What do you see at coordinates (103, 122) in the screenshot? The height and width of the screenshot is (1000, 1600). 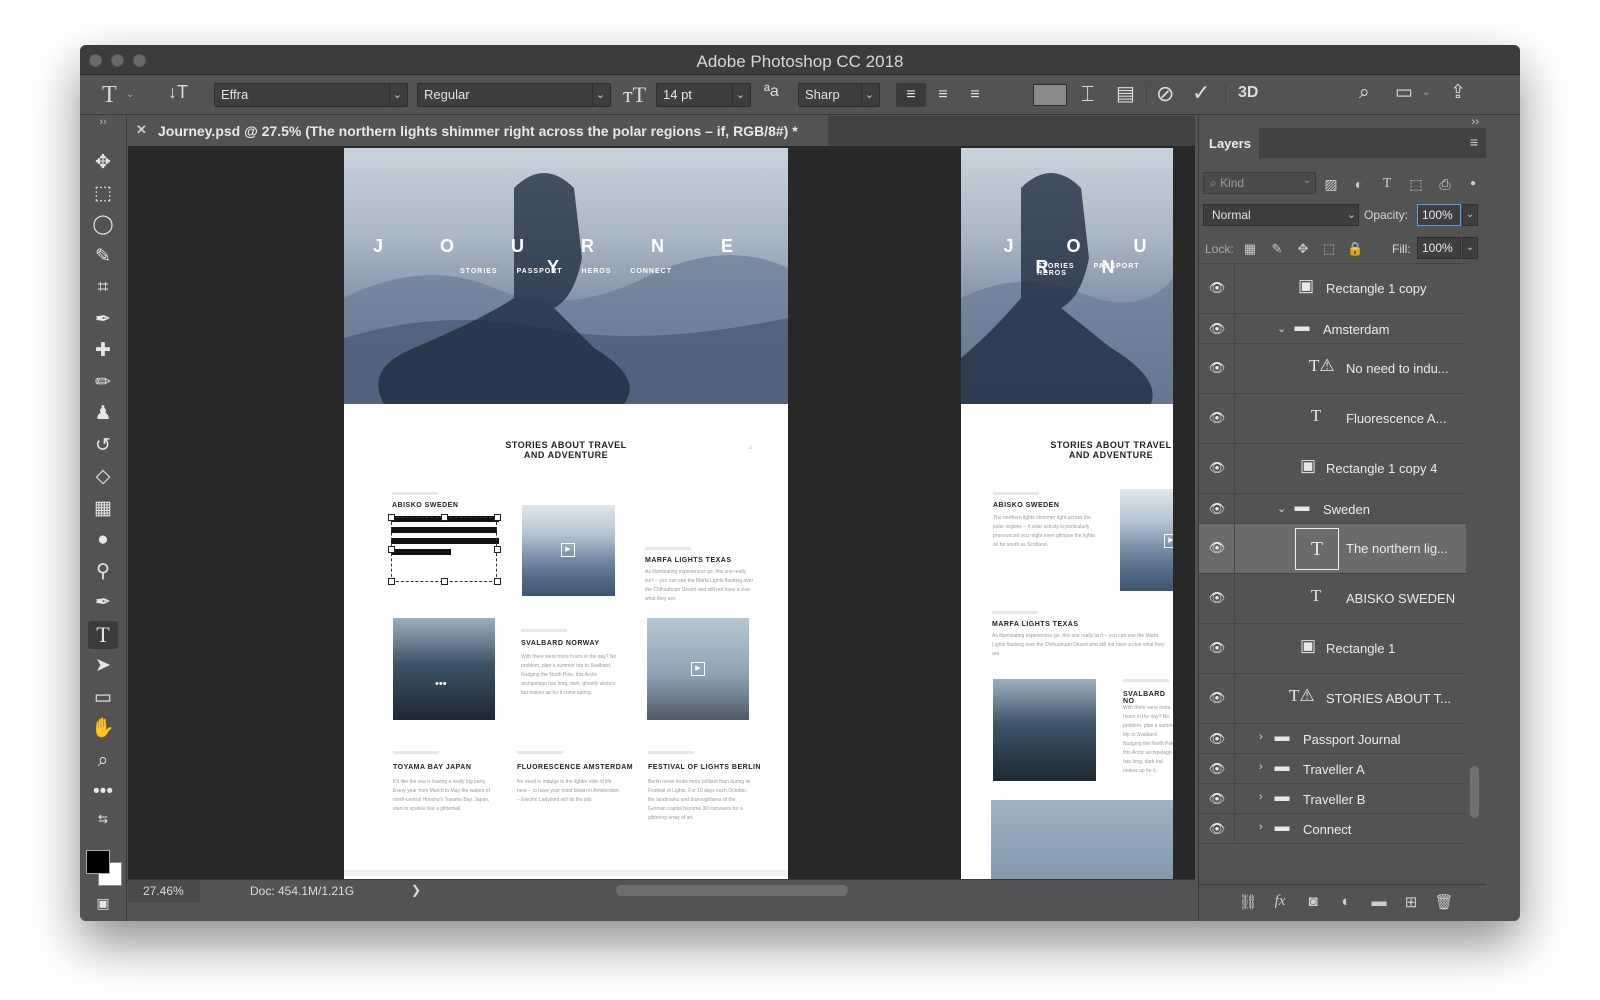 I see `expand-toolbar-icon: ››` at bounding box center [103, 122].